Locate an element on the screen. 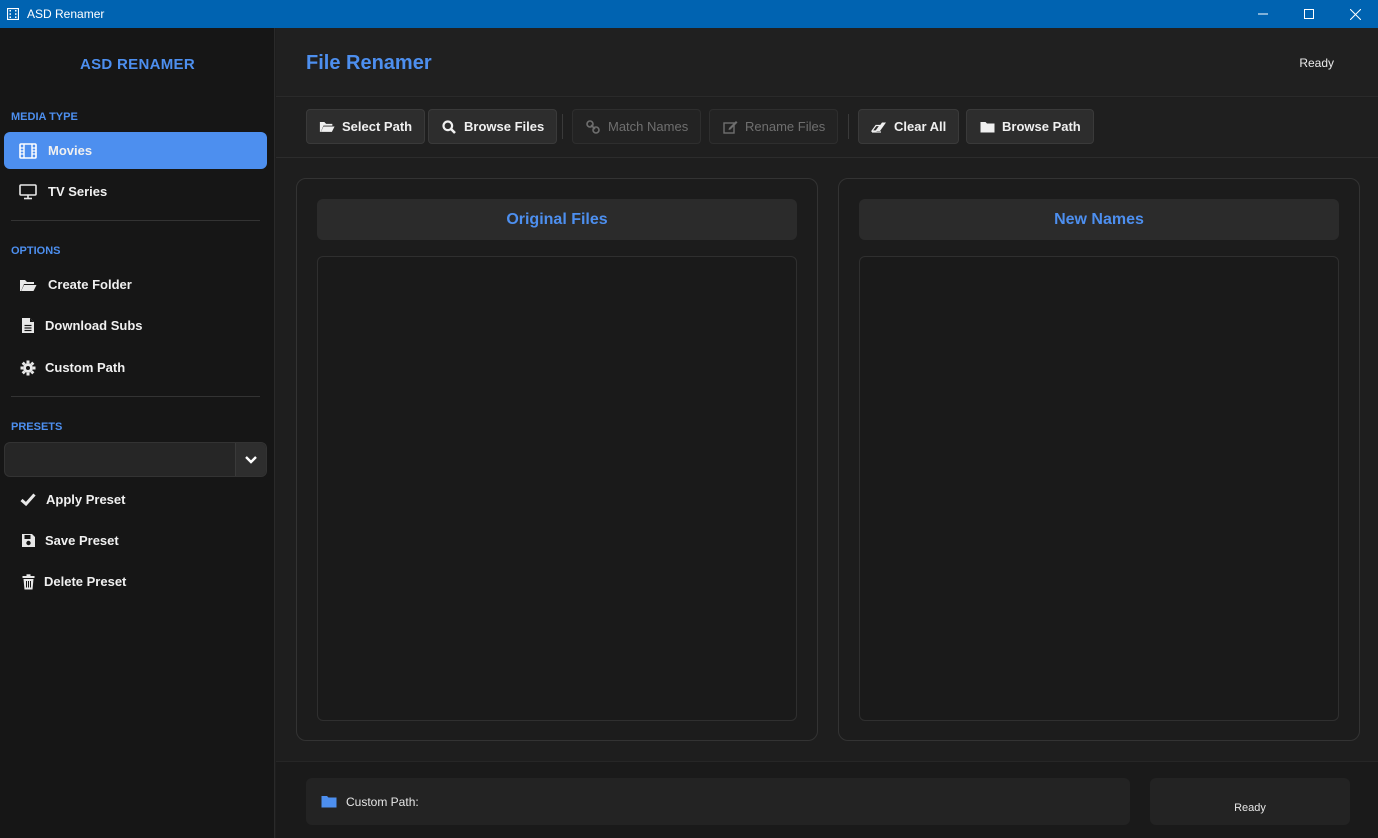  sidebar-item-label: Apply Preset is located at coordinates (86, 499).